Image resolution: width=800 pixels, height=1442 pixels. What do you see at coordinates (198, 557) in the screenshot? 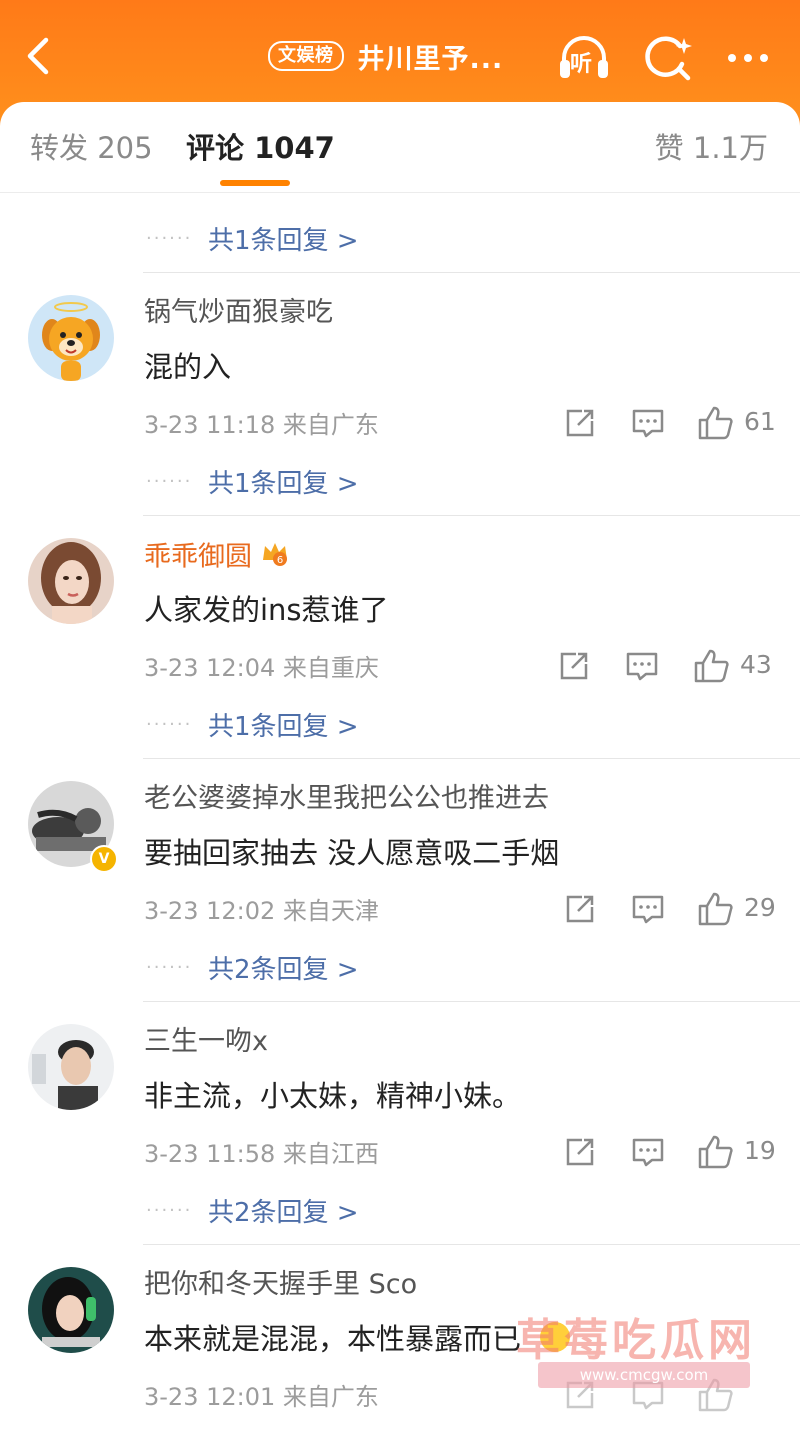
I see `username-text: 乖乖御圆` at bounding box center [198, 557].